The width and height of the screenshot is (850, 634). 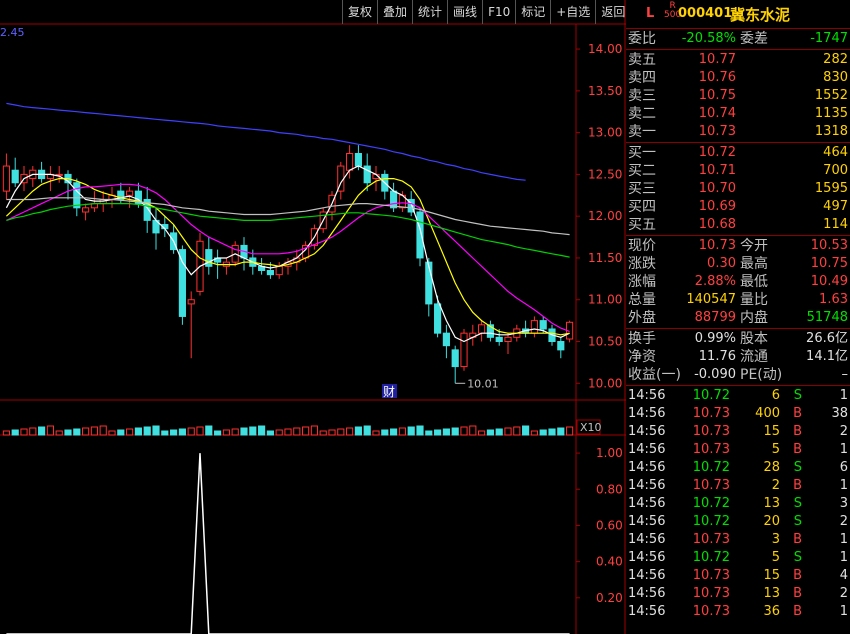 I want to click on fin-value: 11.76, so click(x=717, y=356).